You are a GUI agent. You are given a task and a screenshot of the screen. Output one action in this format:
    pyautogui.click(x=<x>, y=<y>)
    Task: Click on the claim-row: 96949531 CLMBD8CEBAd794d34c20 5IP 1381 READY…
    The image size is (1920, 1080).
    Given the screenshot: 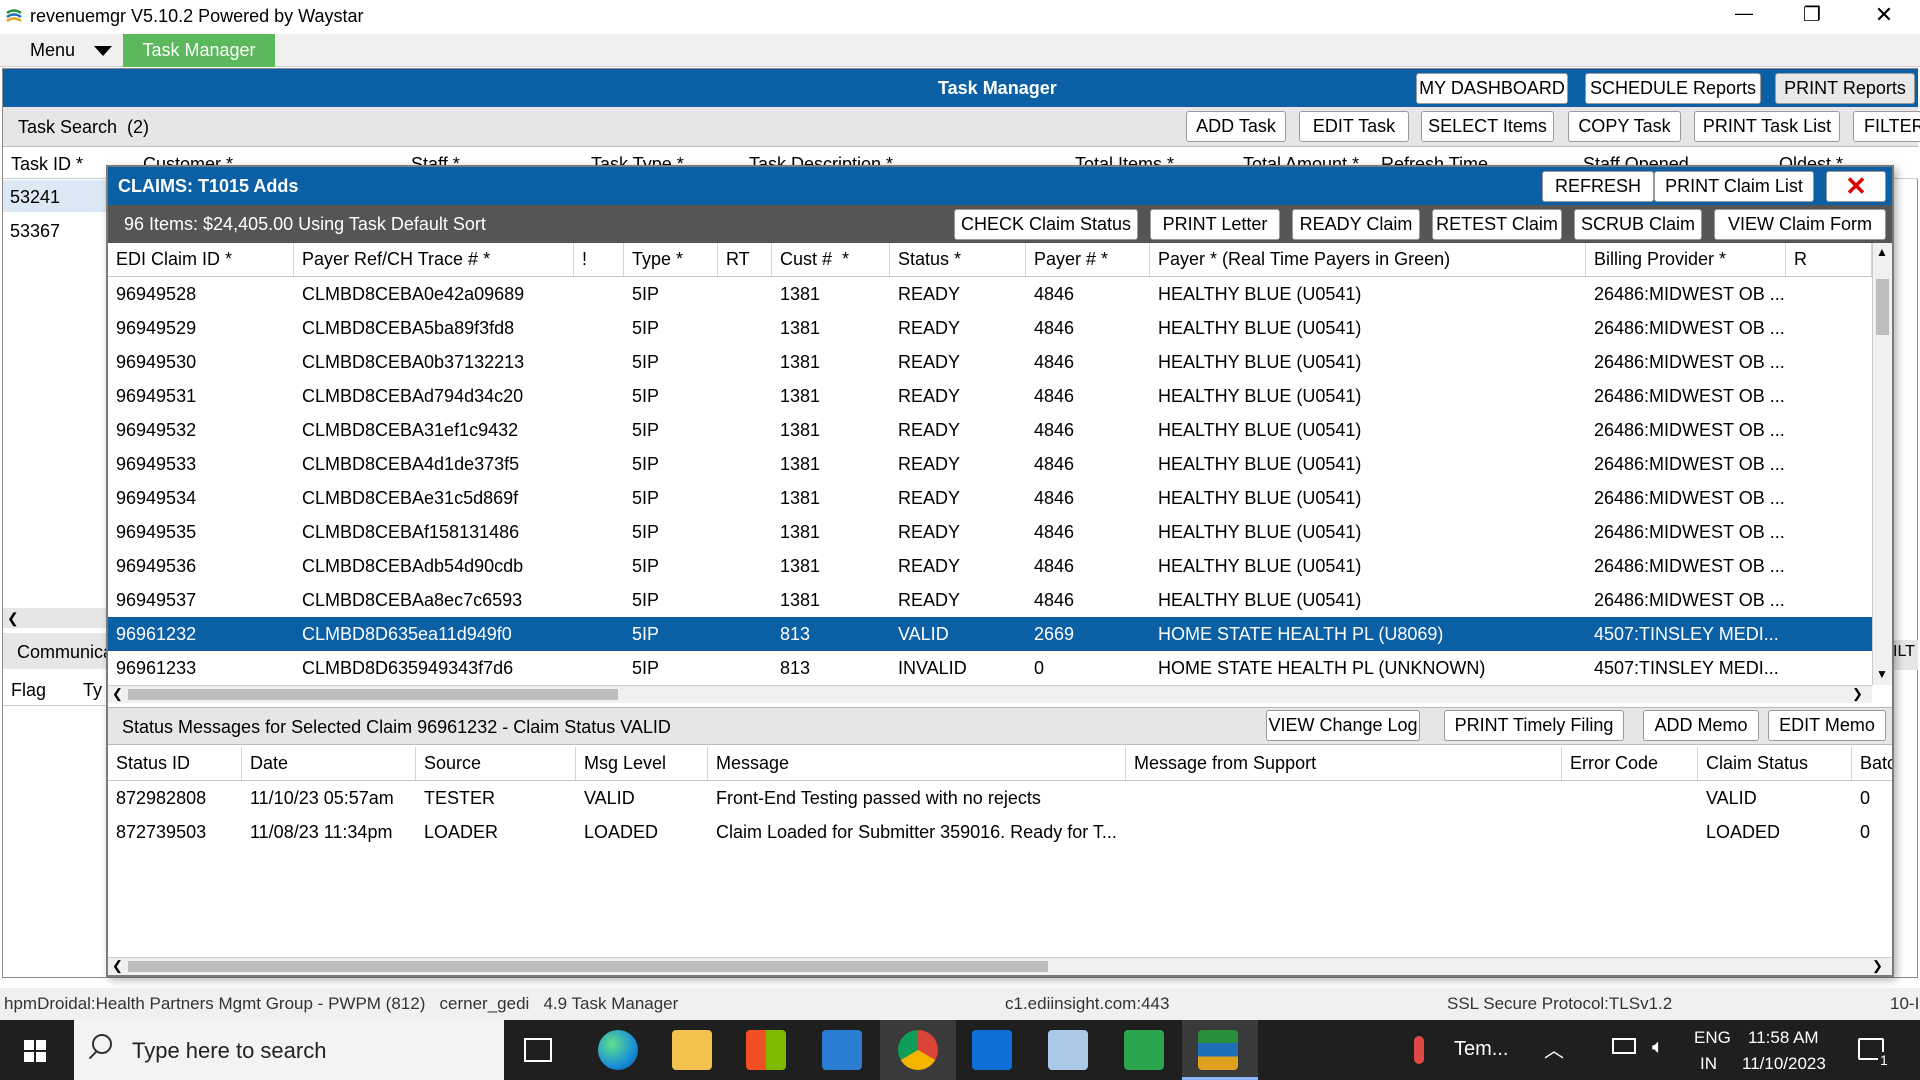 What is the action you would take?
    pyautogui.click(x=990, y=396)
    